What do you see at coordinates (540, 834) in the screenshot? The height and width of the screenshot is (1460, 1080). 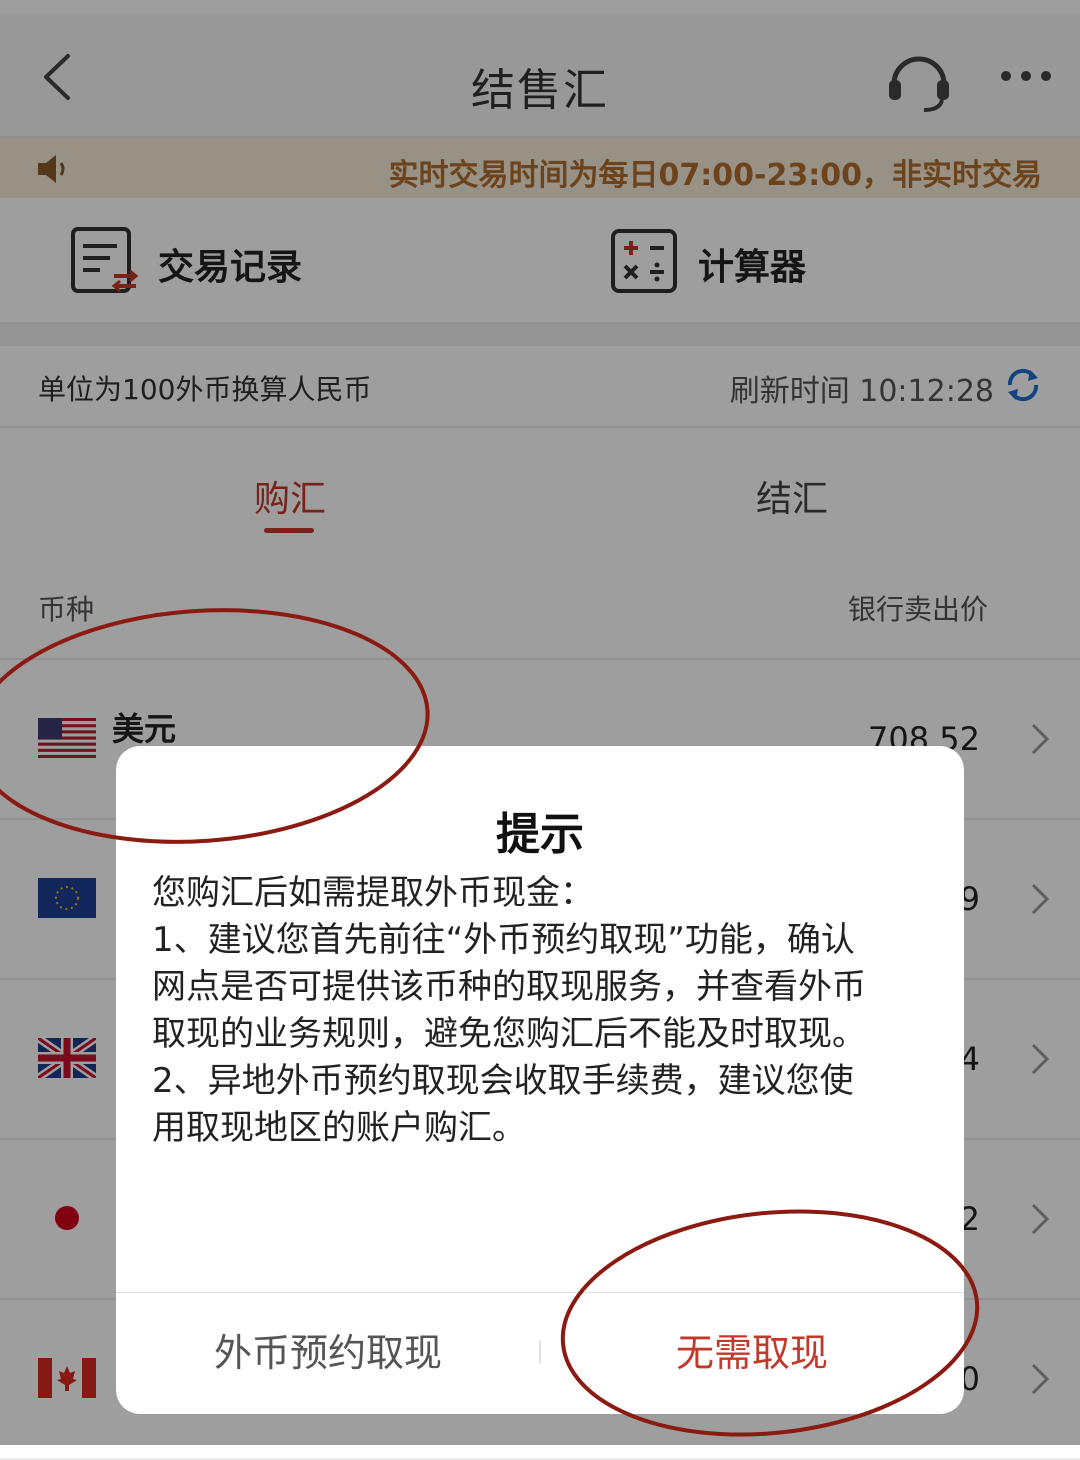 I see `dialog-title: 提示` at bounding box center [540, 834].